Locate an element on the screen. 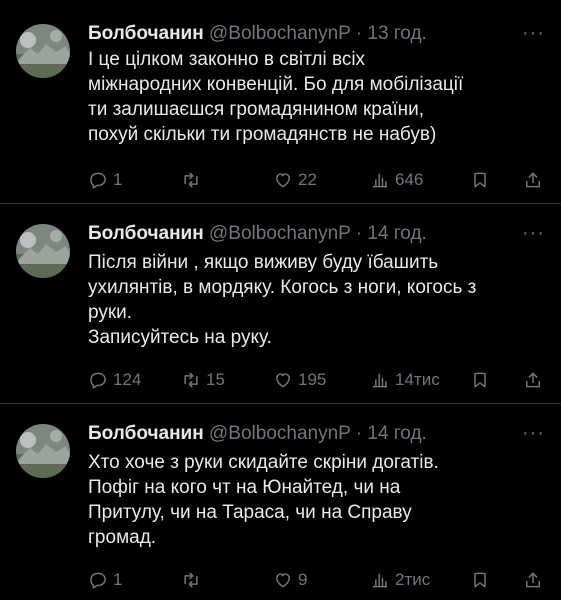 This screenshot has height=600, width=561. tweet-actions: 124 15 195 14тис is located at coordinates (316, 380).